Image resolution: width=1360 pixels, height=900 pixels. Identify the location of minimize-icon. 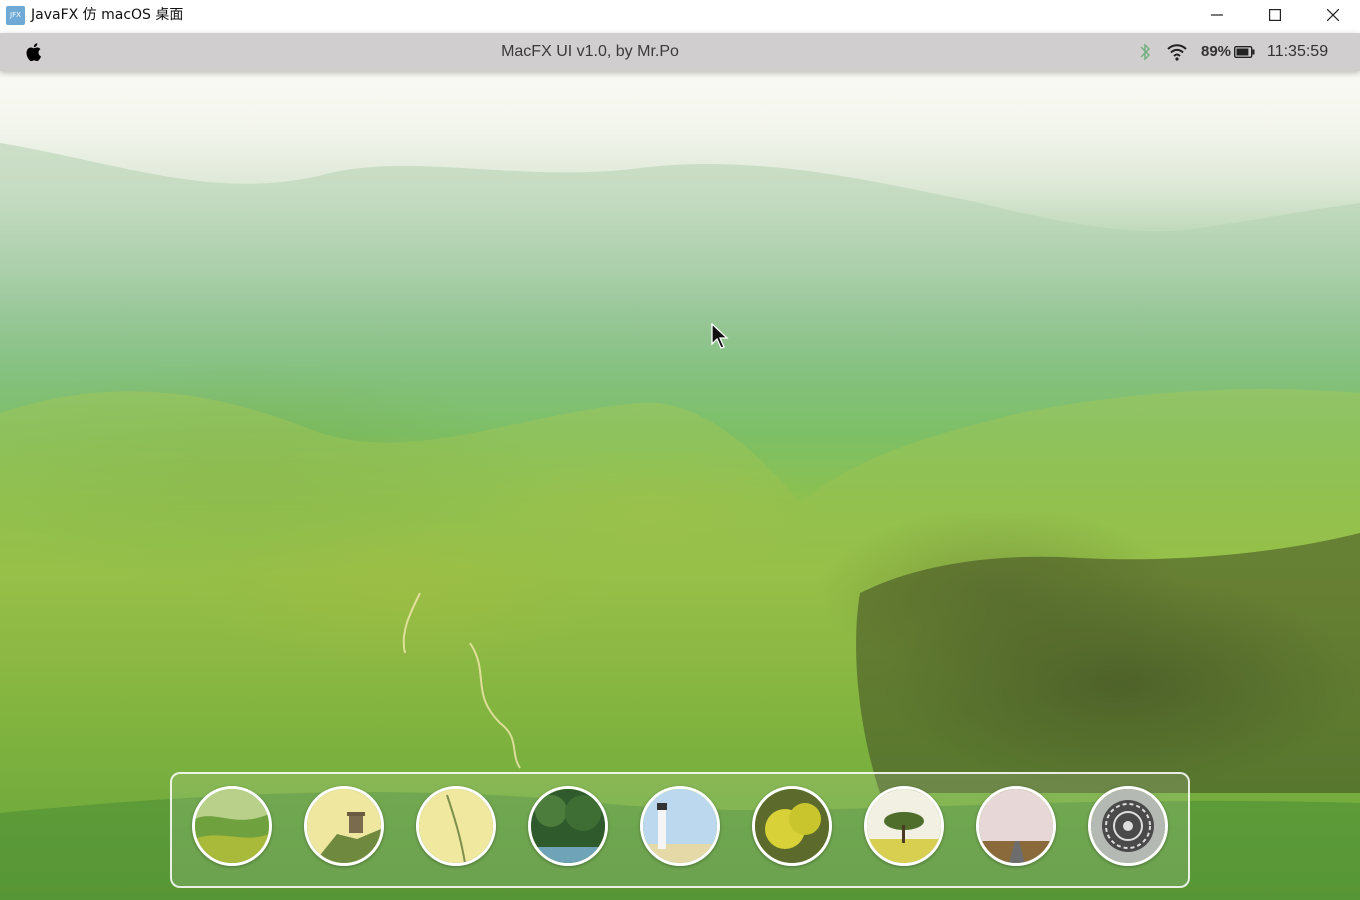
(1217, 15).